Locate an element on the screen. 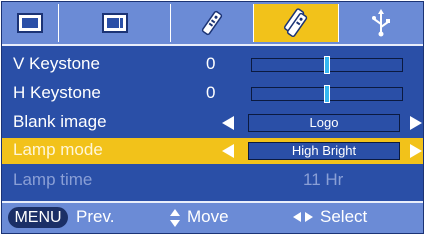 The image size is (435, 241). select-hint: Select is located at coordinates (344, 216).